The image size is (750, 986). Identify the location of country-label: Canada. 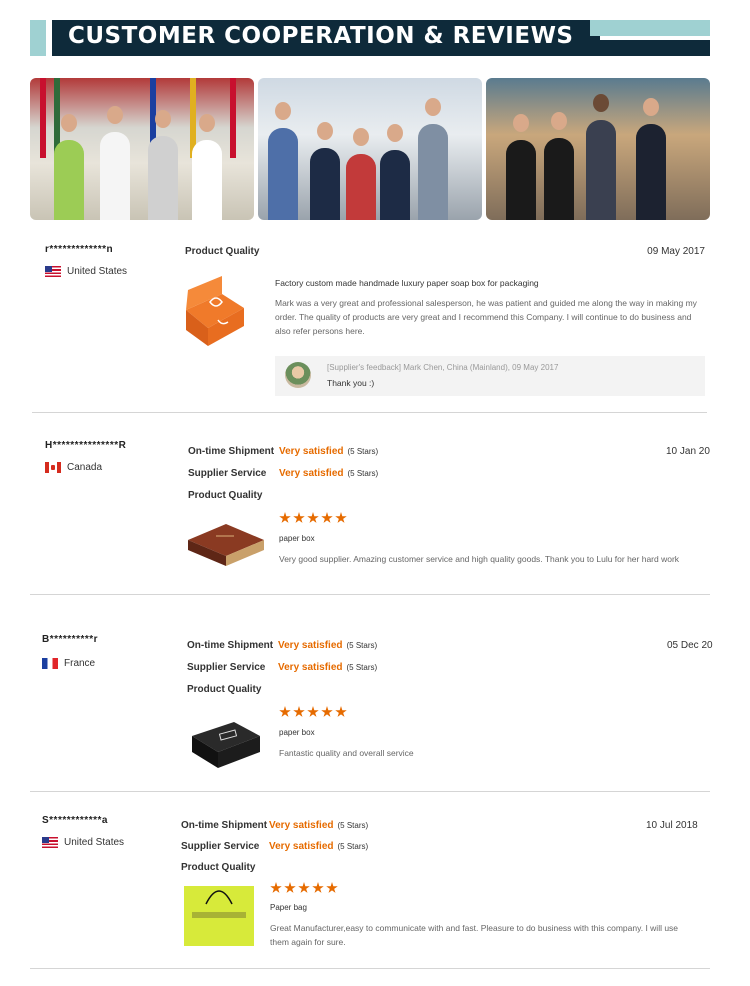
(85, 467).